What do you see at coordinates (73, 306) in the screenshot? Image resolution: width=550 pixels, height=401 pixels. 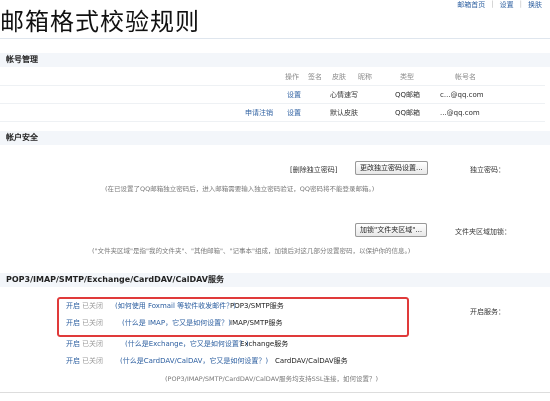 I see `pop3-enable-link: 开启` at bounding box center [73, 306].